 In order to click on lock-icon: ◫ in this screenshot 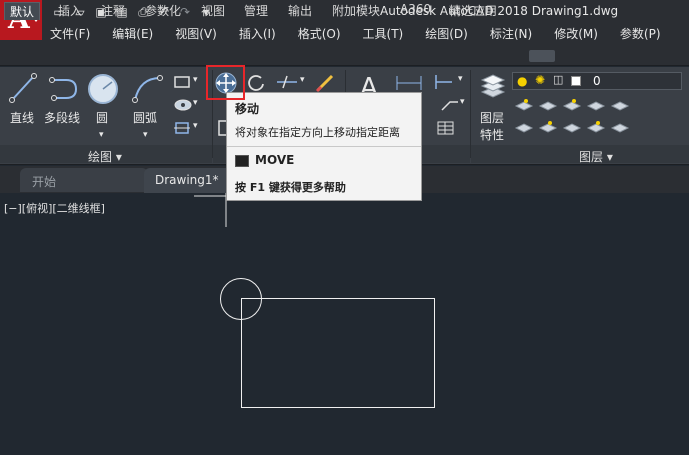, I will do `click(558, 79)`.